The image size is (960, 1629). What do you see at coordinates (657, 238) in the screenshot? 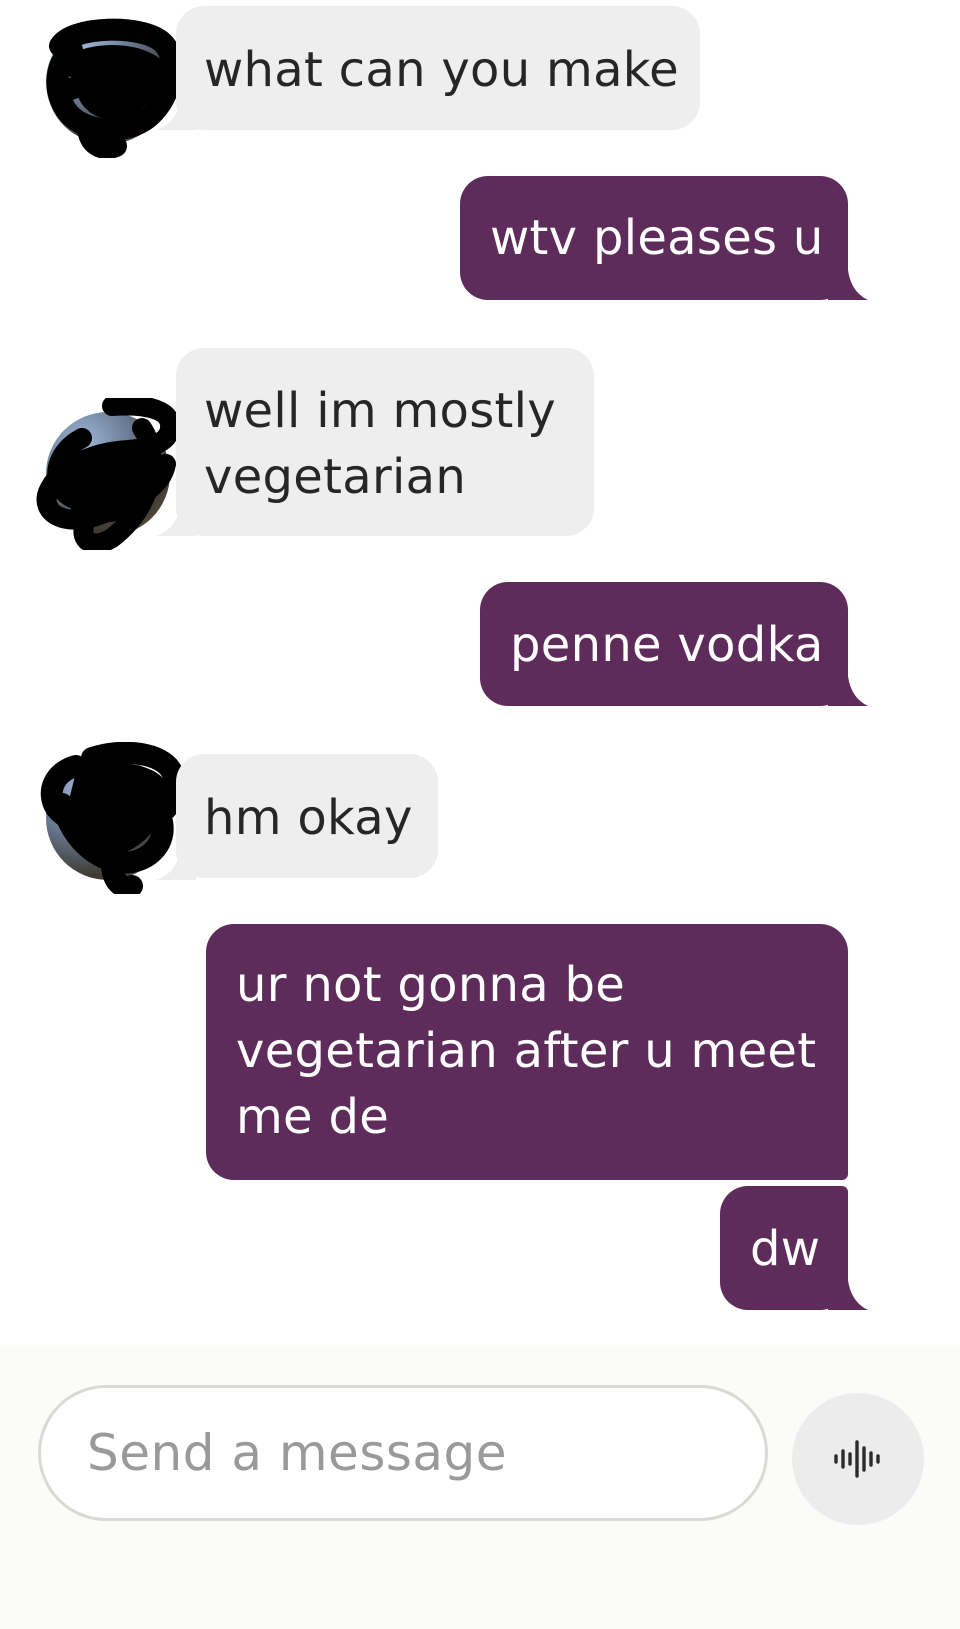
I see `message-text: wtv pleases u` at bounding box center [657, 238].